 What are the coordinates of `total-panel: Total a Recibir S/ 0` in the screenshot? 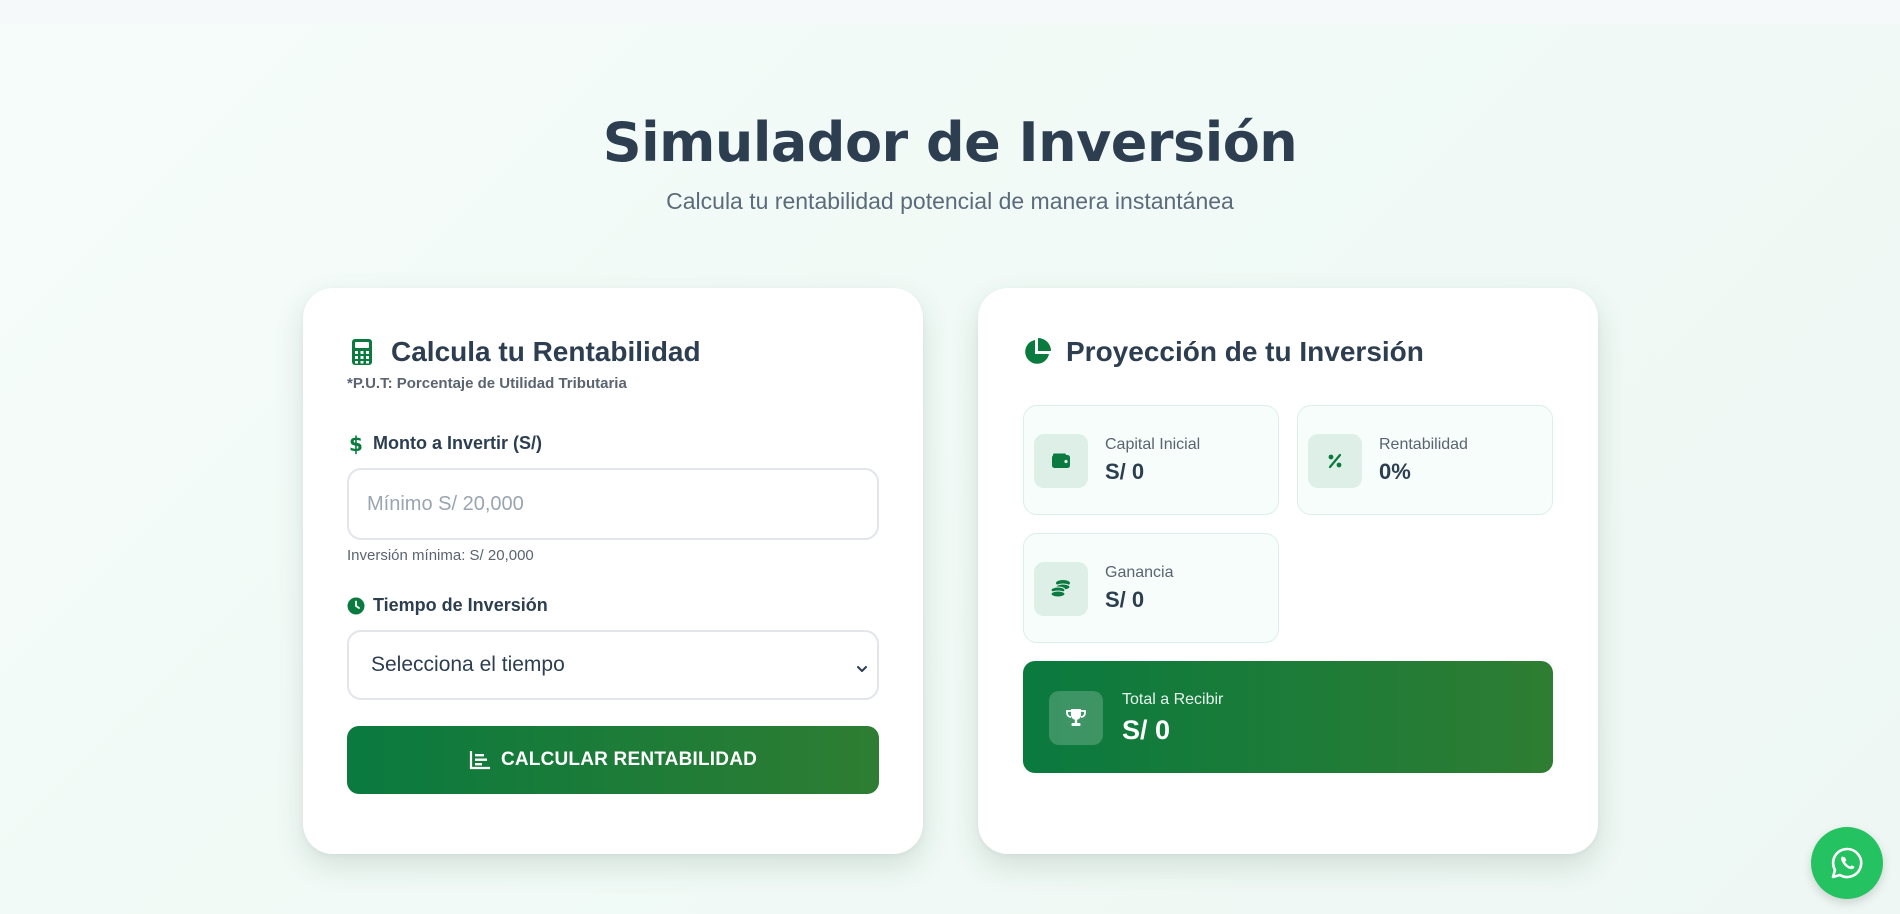 It's located at (1288, 717).